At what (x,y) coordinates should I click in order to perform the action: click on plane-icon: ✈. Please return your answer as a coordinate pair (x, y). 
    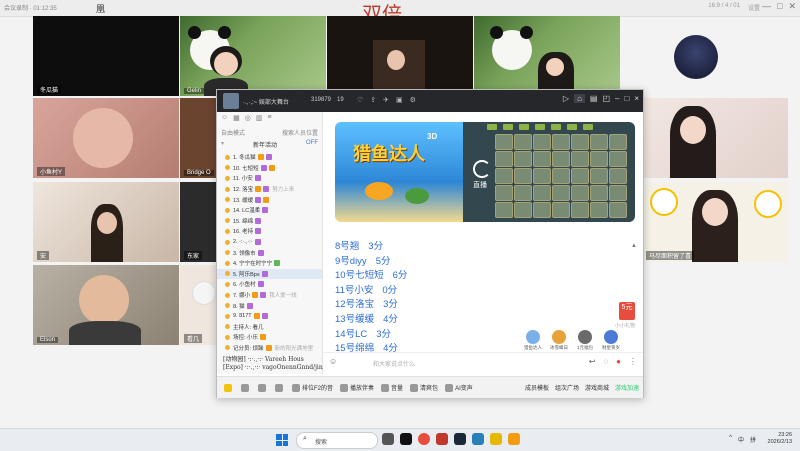
    Looking at the image, I should click on (386, 100).